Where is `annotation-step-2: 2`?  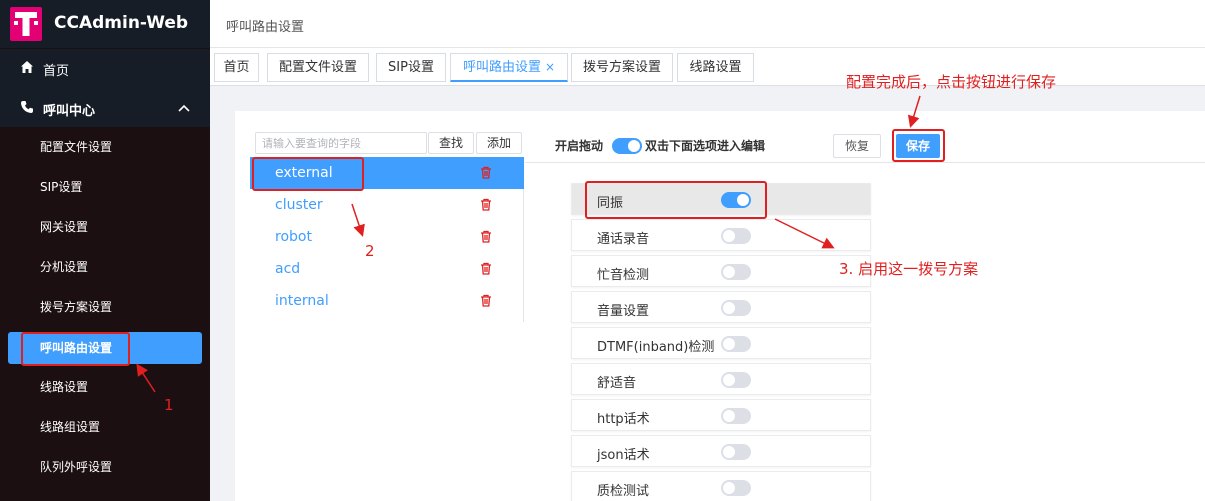 annotation-step-2: 2 is located at coordinates (370, 251).